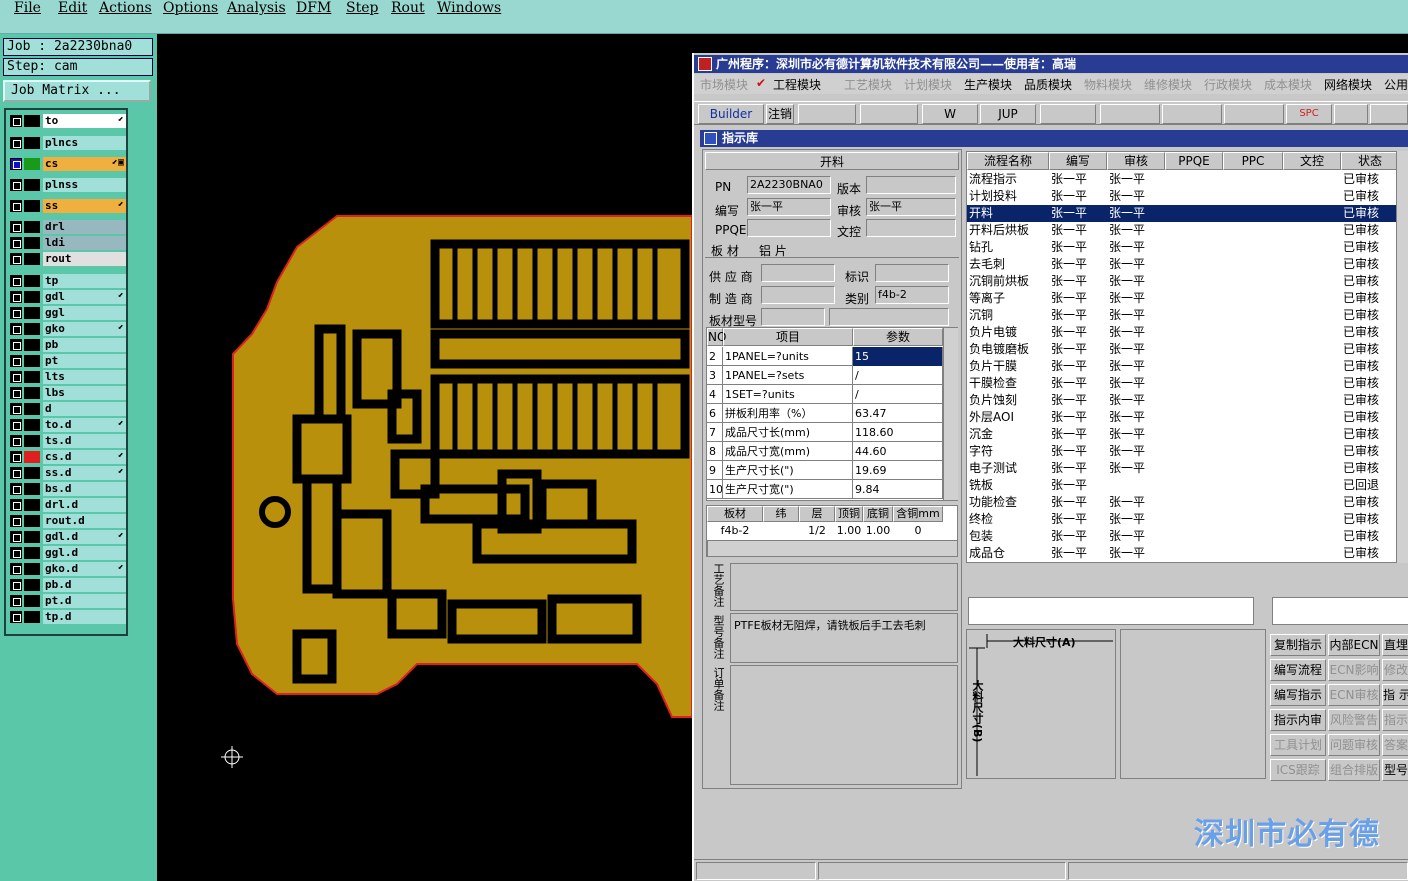  What do you see at coordinates (1183, 536) in the screenshot?
I see `flow-row: 包装 张一平 张一平 已审核` at bounding box center [1183, 536].